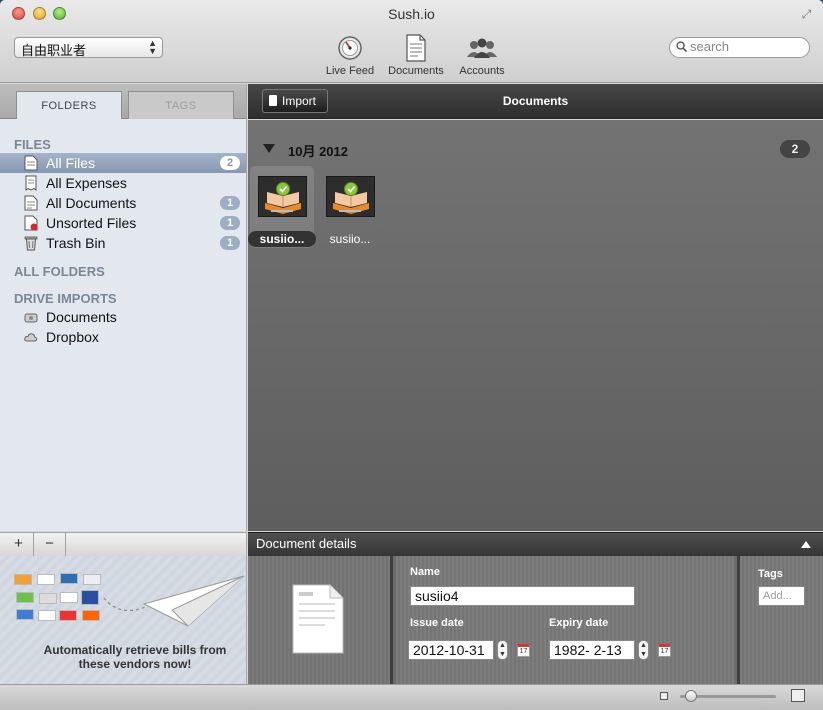 The width and height of the screenshot is (823, 710). What do you see at coordinates (123, 243) in the screenshot?
I see `sidebar-item-trash-bin: Trash Bin 1` at bounding box center [123, 243].